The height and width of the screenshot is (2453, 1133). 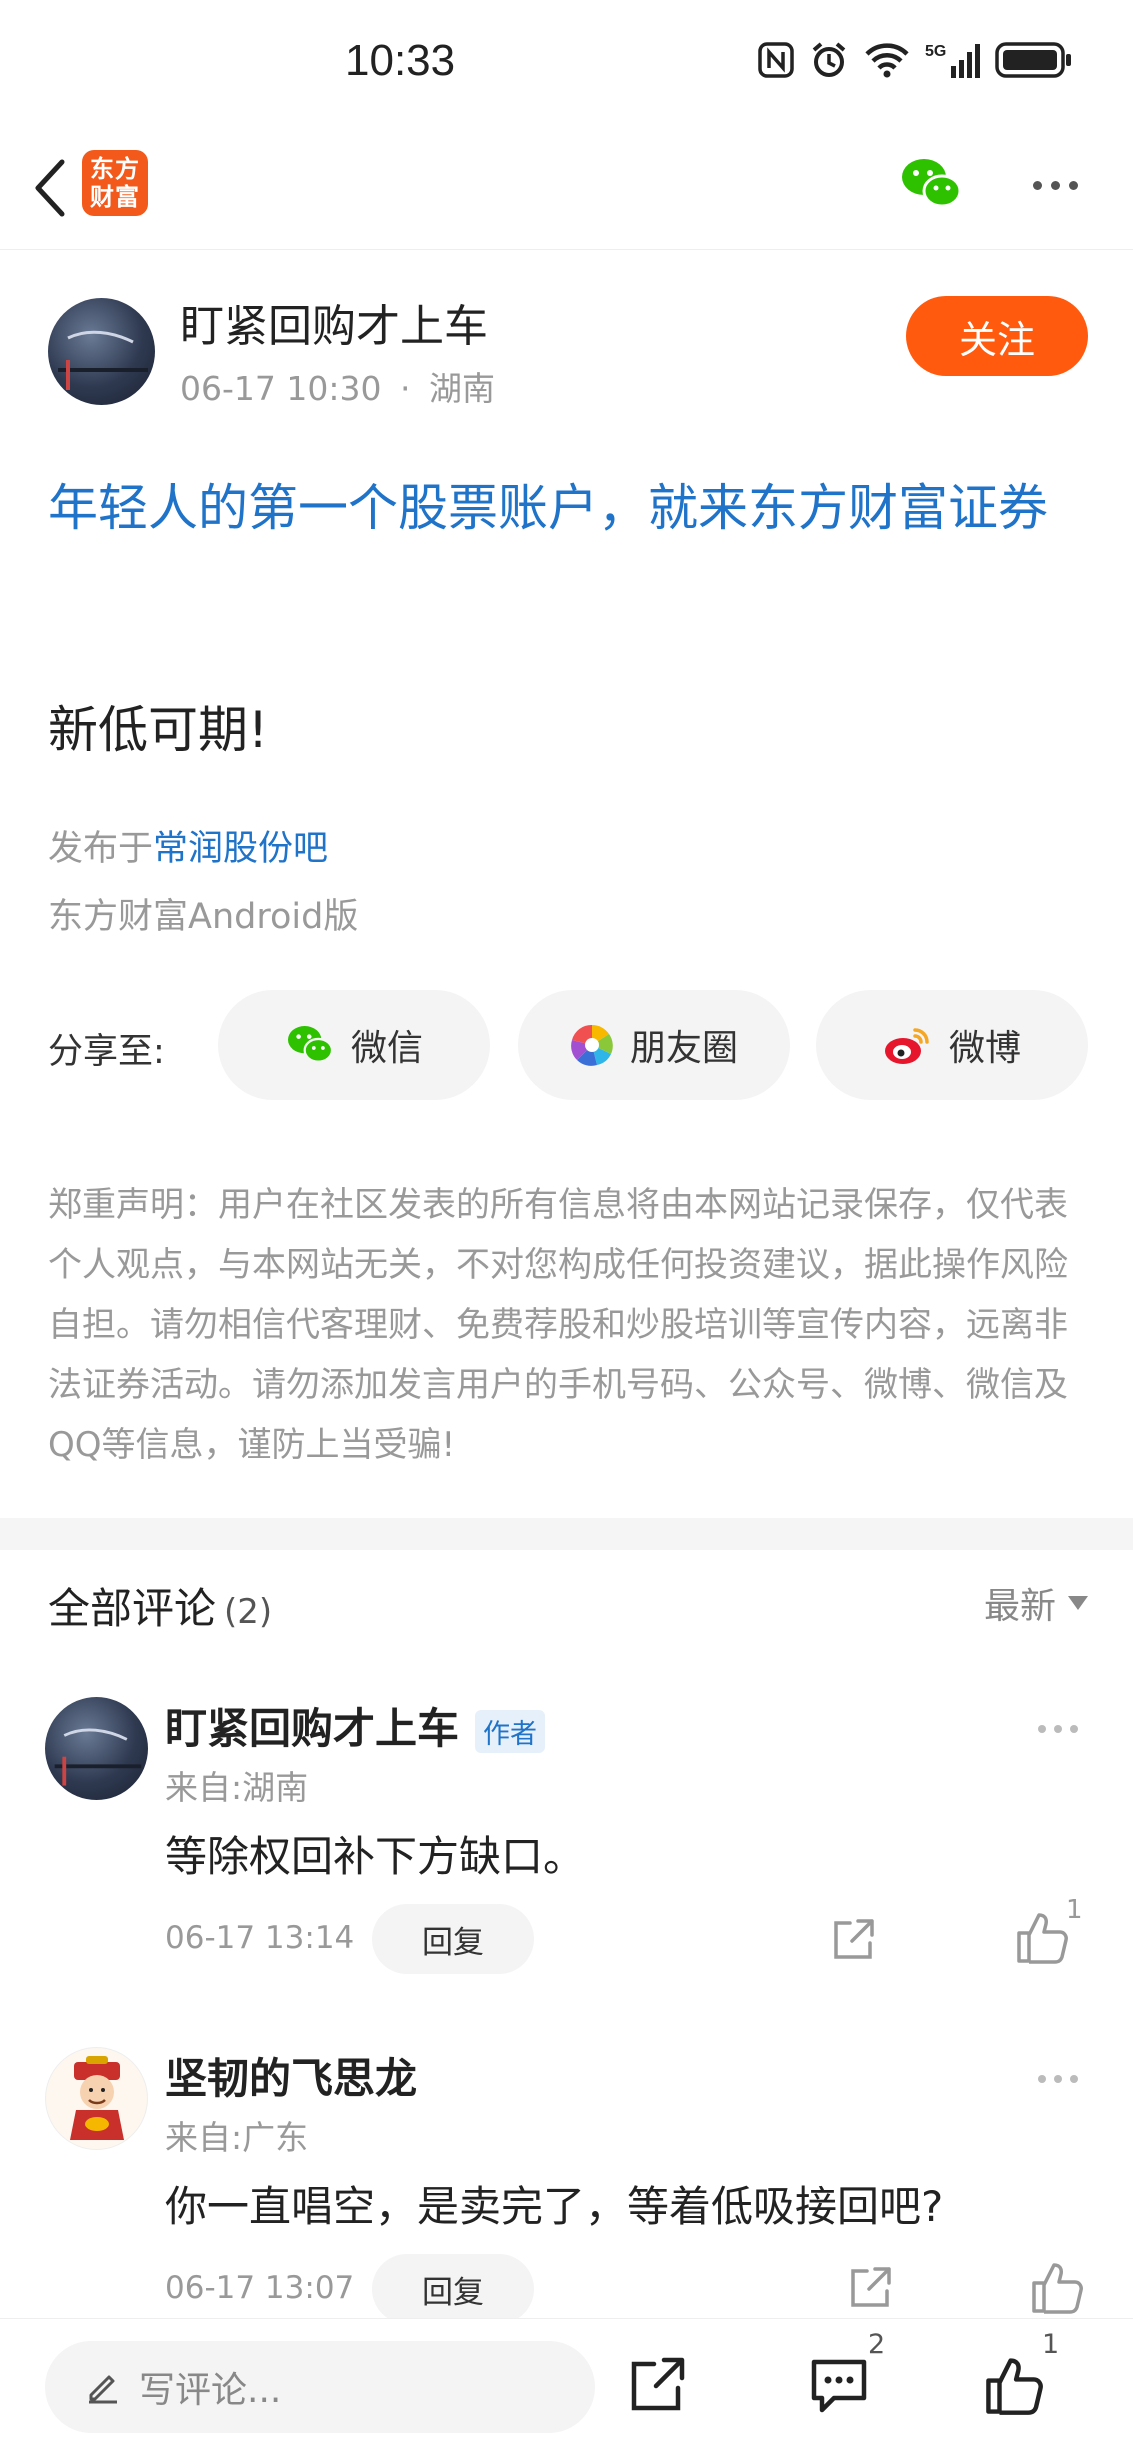 What do you see at coordinates (510, 1731) in the screenshot?
I see `author-badge: 作者` at bounding box center [510, 1731].